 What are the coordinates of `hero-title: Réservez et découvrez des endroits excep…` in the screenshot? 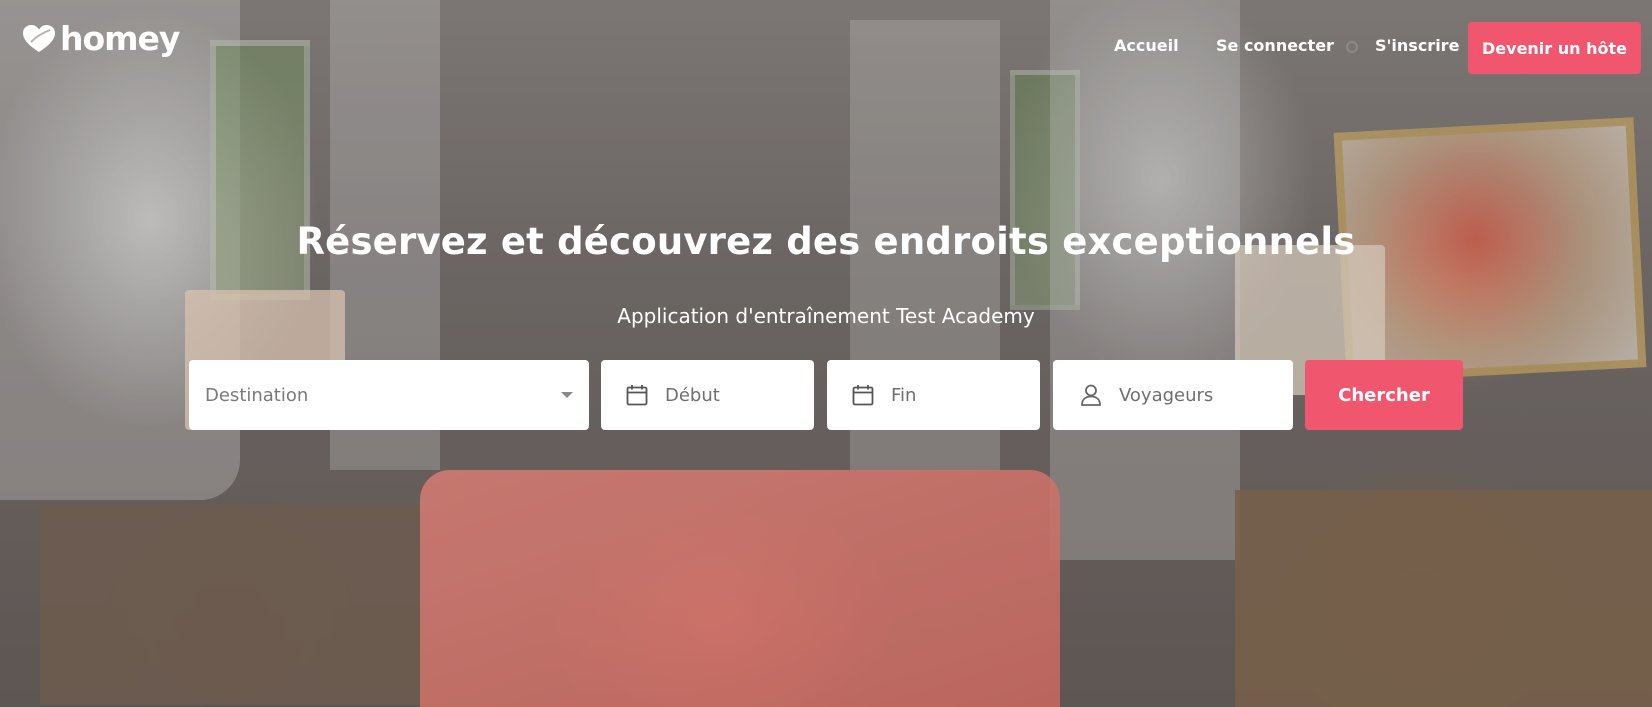 It's located at (826, 241).